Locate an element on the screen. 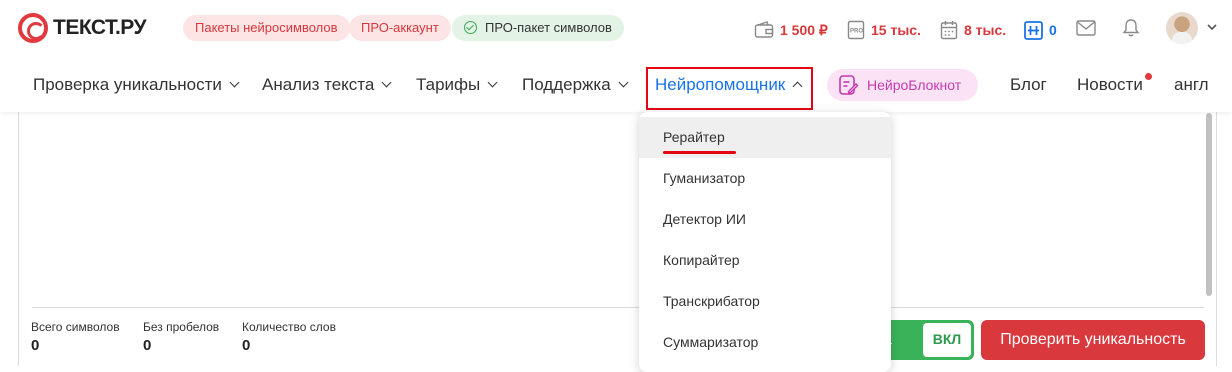  avatar is located at coordinates (1182, 28).